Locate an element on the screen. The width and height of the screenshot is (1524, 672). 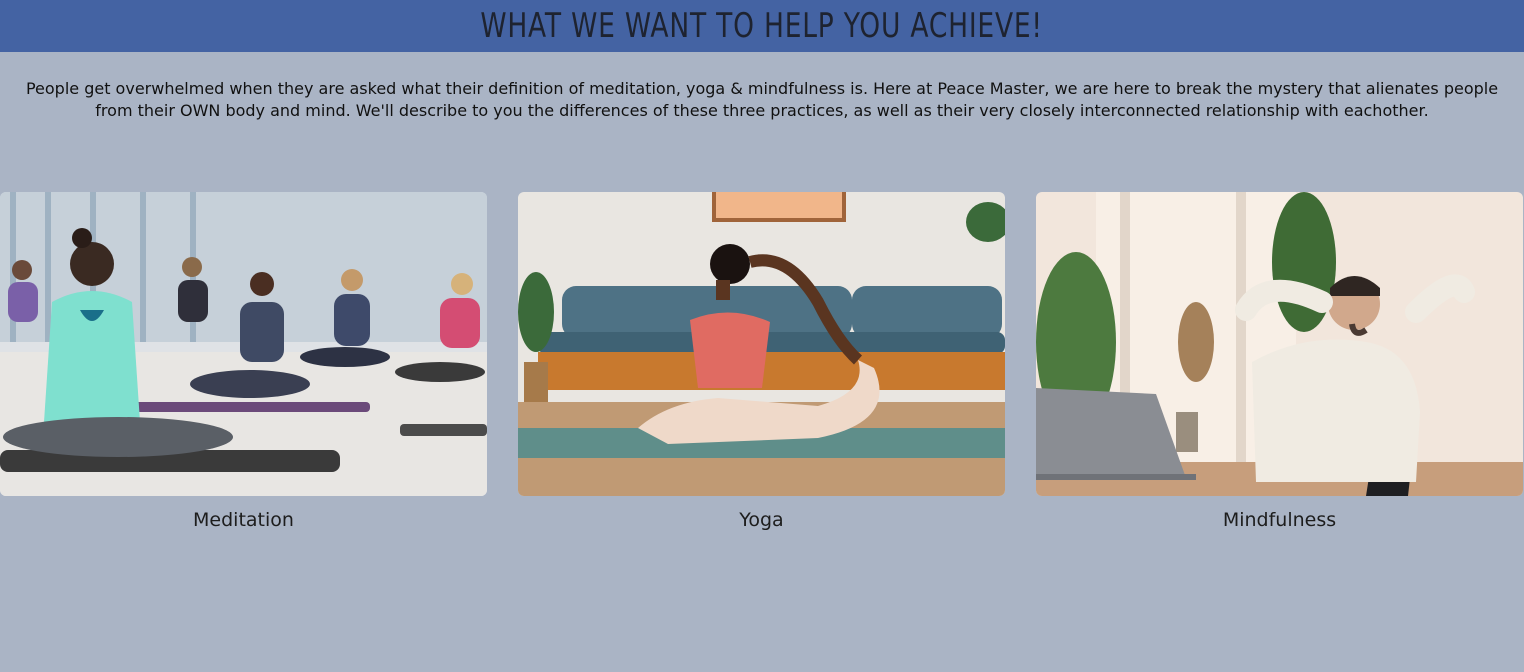
yoga-illustration is located at coordinates (761, 344).